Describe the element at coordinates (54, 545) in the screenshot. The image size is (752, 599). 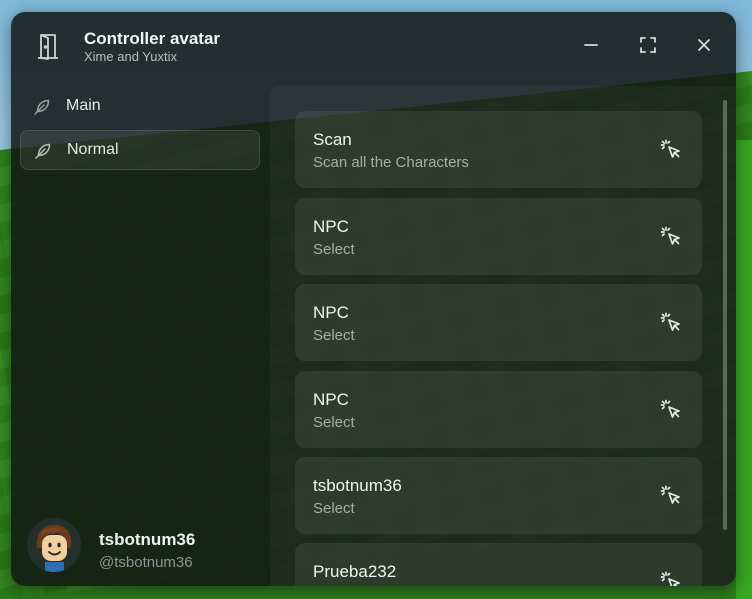
I see `avatar` at that location.